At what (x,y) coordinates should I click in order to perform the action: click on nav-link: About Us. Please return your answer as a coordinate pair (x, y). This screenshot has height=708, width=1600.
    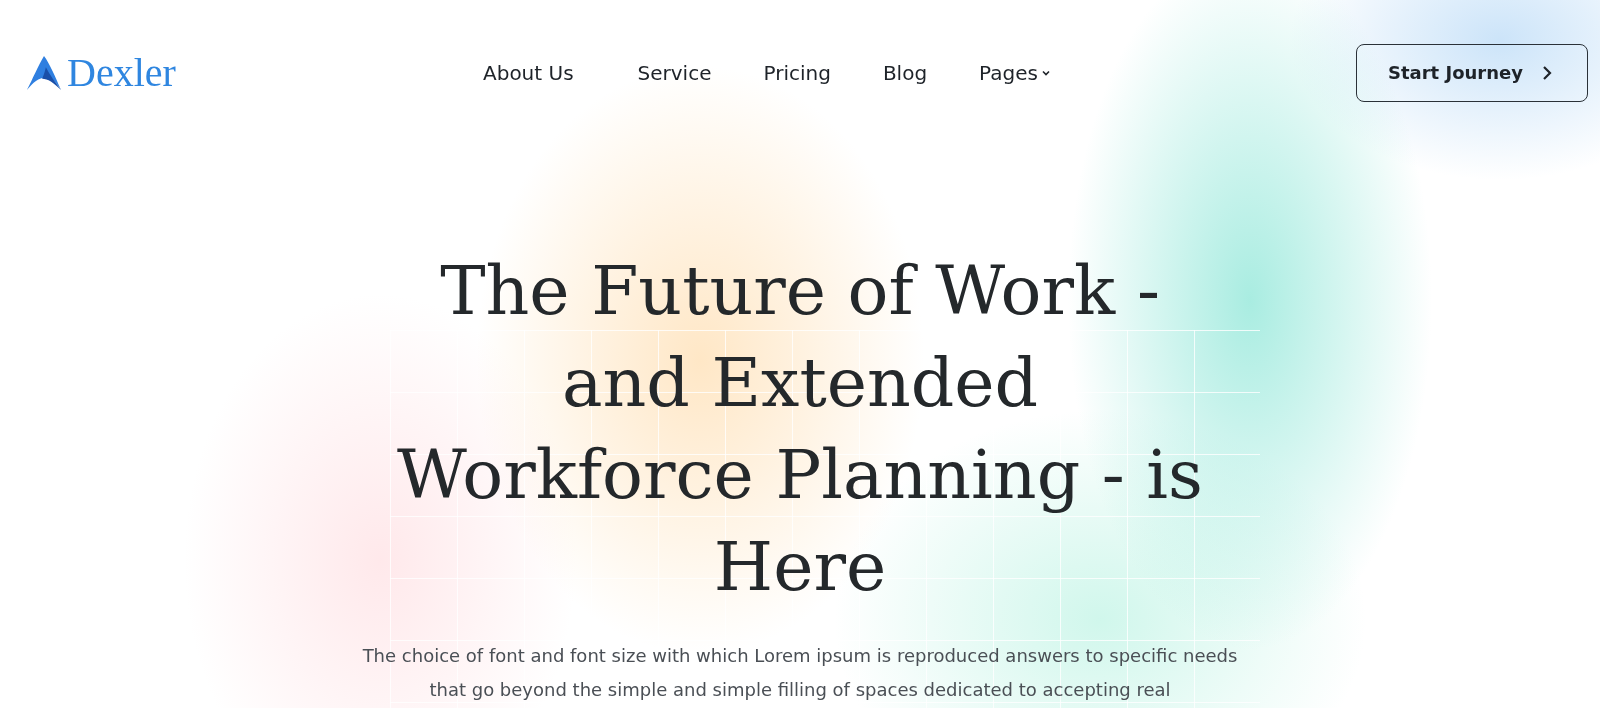
    Looking at the image, I should click on (528, 72).